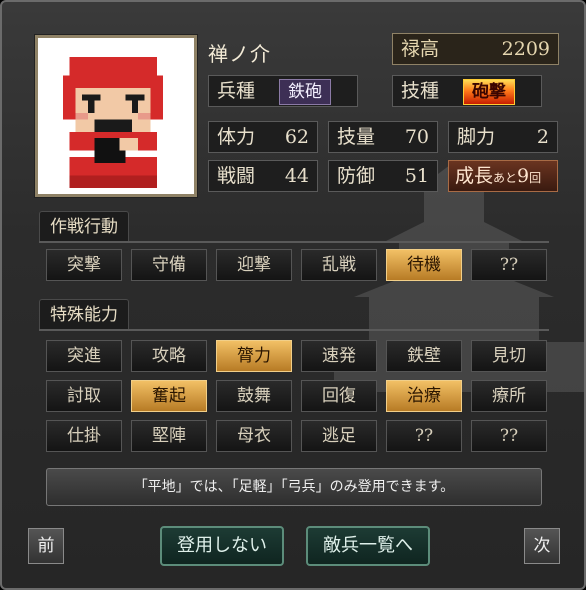  I want to click on ability-button: 鉄壁, so click(424, 356).